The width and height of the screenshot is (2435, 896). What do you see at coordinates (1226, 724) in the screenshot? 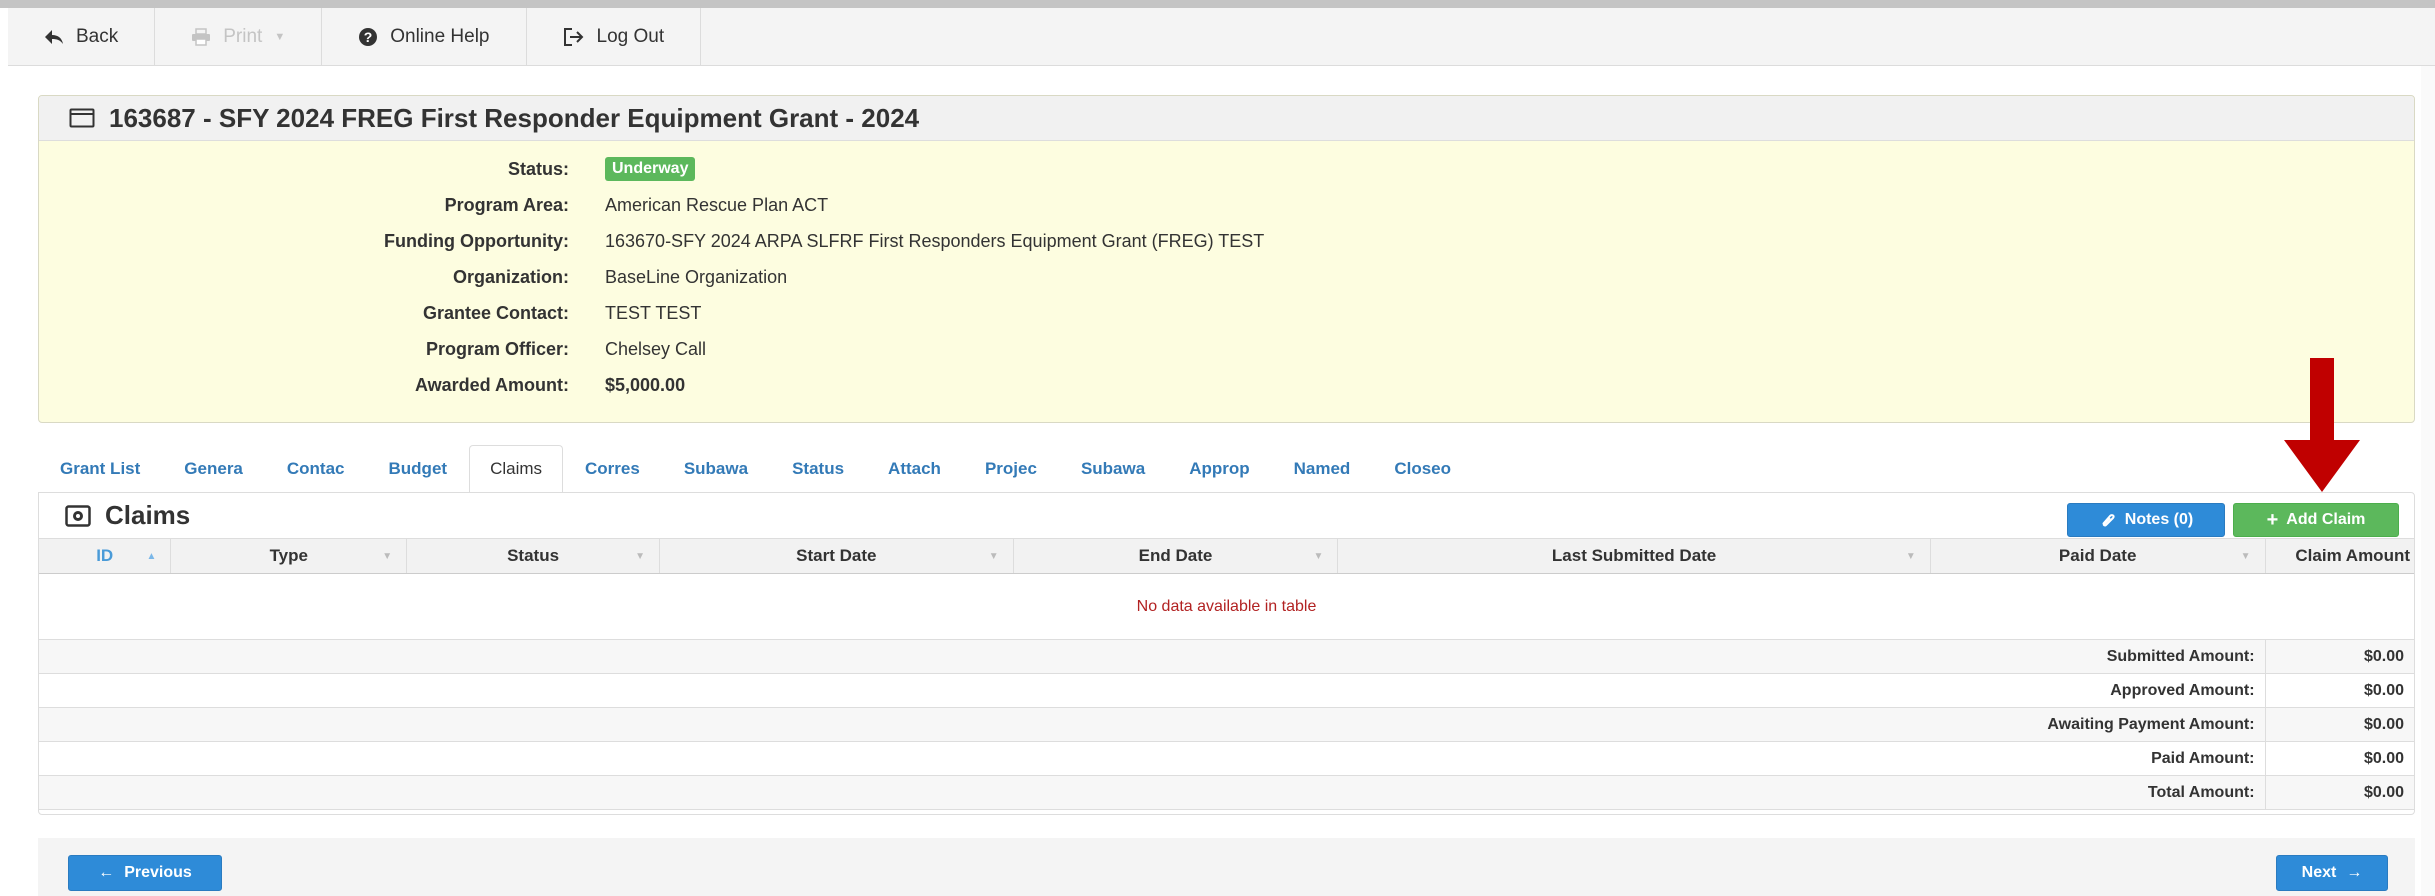
I see `summary-row-awaiting: Awaiting Payment Amount: $0.00` at bounding box center [1226, 724].